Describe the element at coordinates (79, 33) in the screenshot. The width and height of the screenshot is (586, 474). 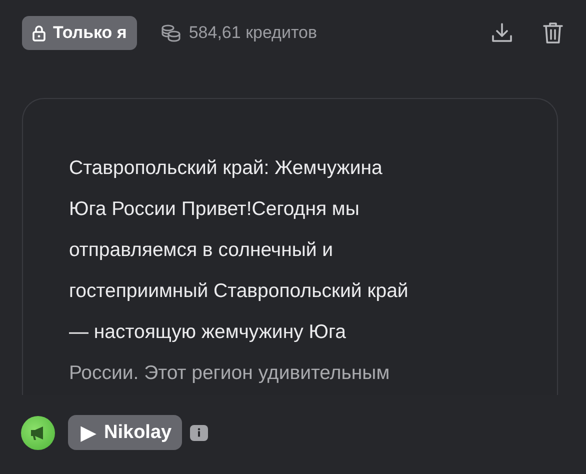
I see `privacy-button: Только я` at that location.